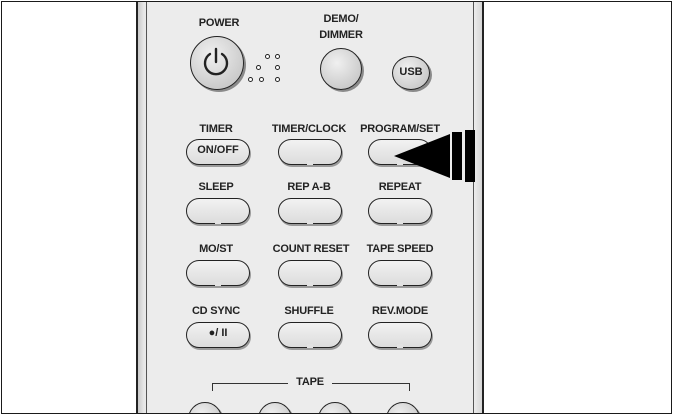 Image resolution: width=675 pixels, height=416 pixels. Describe the element at coordinates (216, 249) in the screenshot. I see `mo-st-label: MO/ST` at that location.